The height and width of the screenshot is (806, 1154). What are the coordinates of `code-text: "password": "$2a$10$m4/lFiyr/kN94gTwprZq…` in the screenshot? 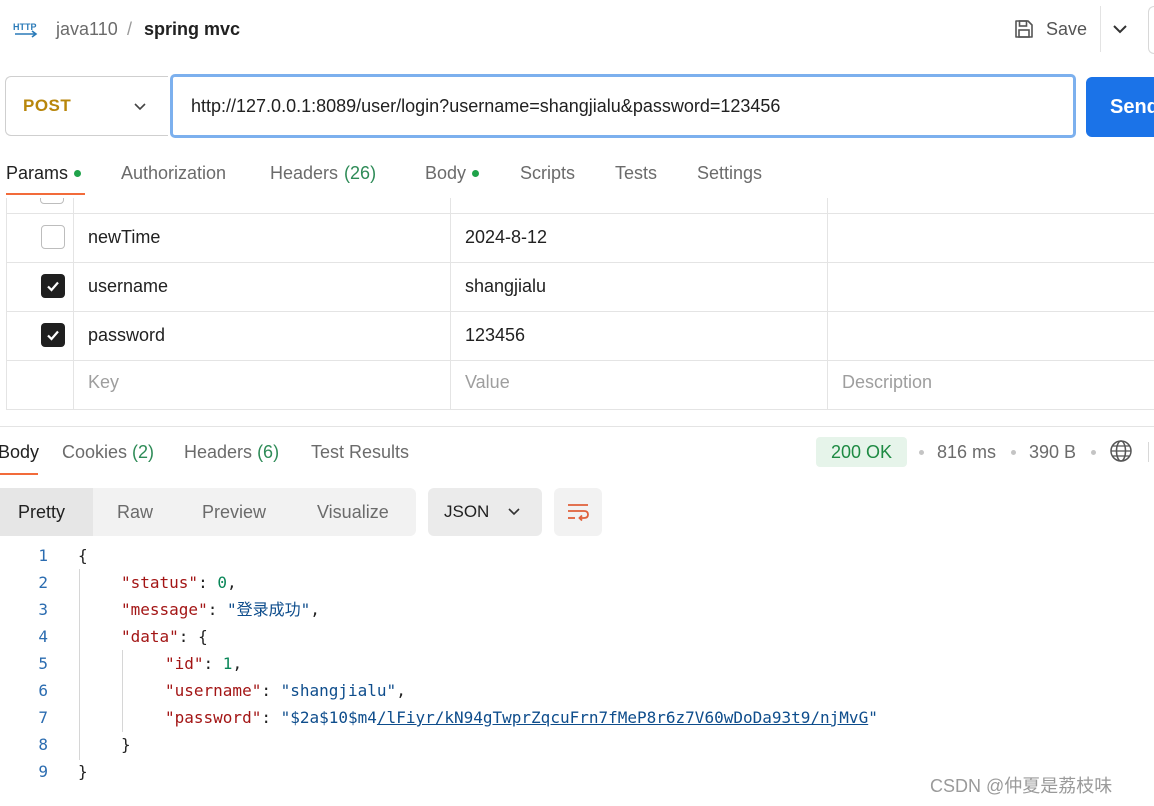 It's located at (521, 717).